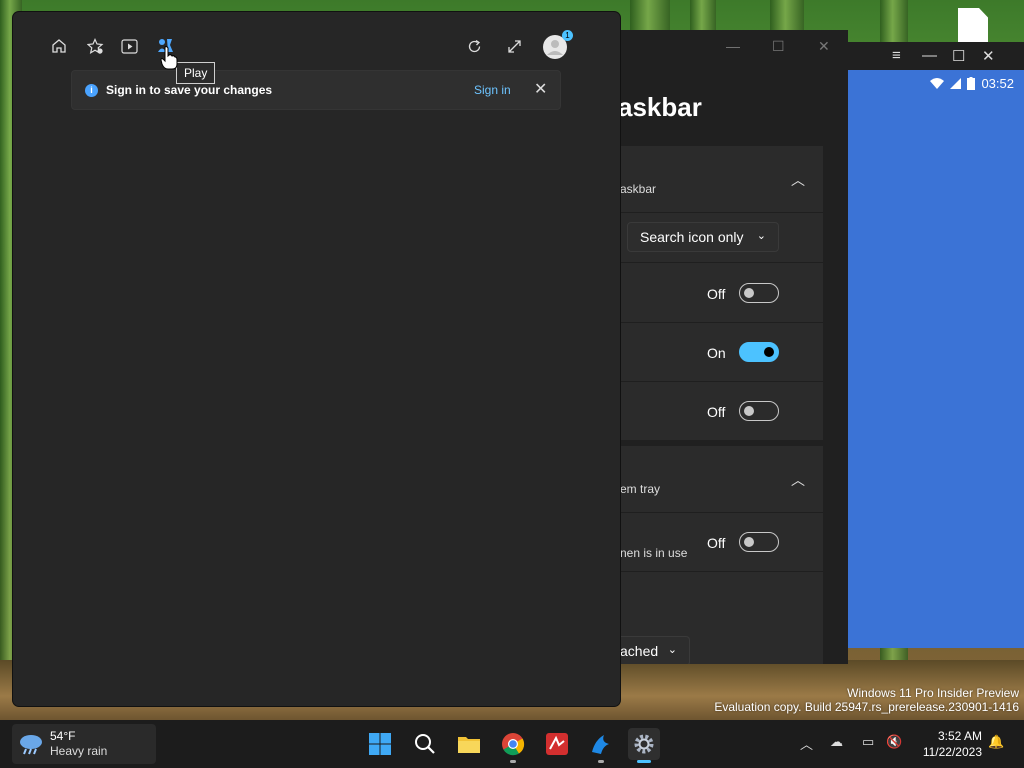  Describe the element at coordinates (973, 25) in the screenshot. I see `desktop-file-icon` at that location.